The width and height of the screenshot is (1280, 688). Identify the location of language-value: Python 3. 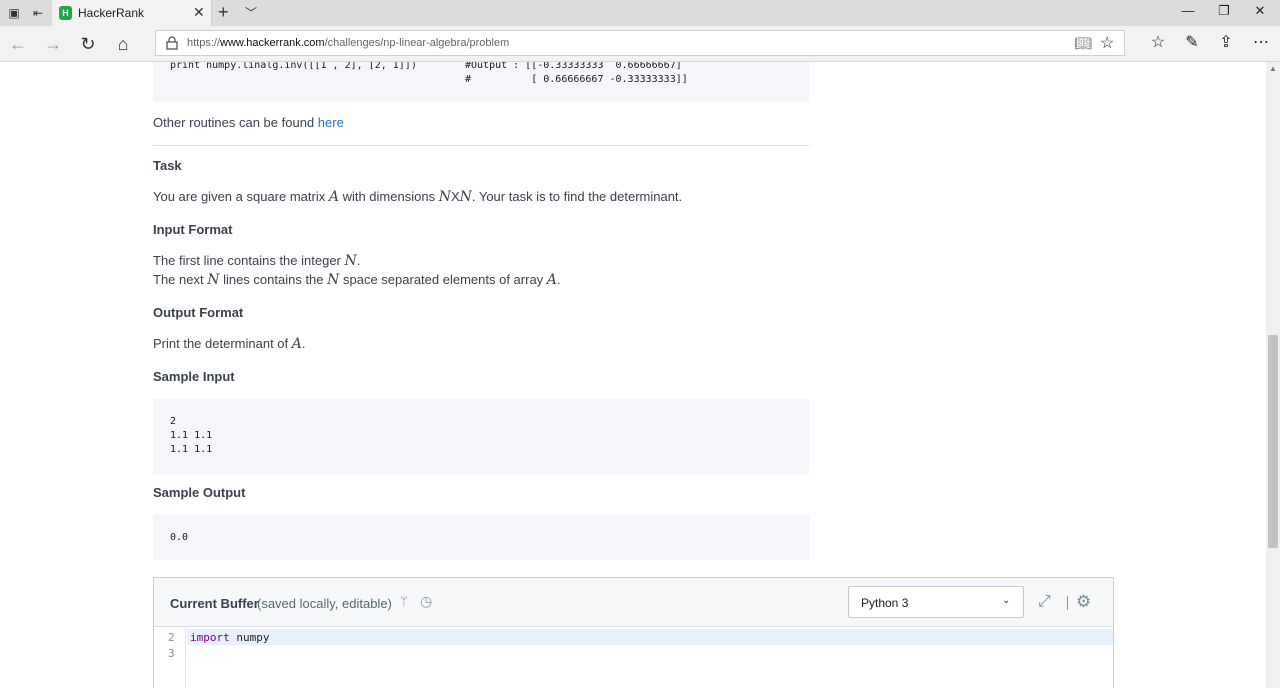
(885, 603).